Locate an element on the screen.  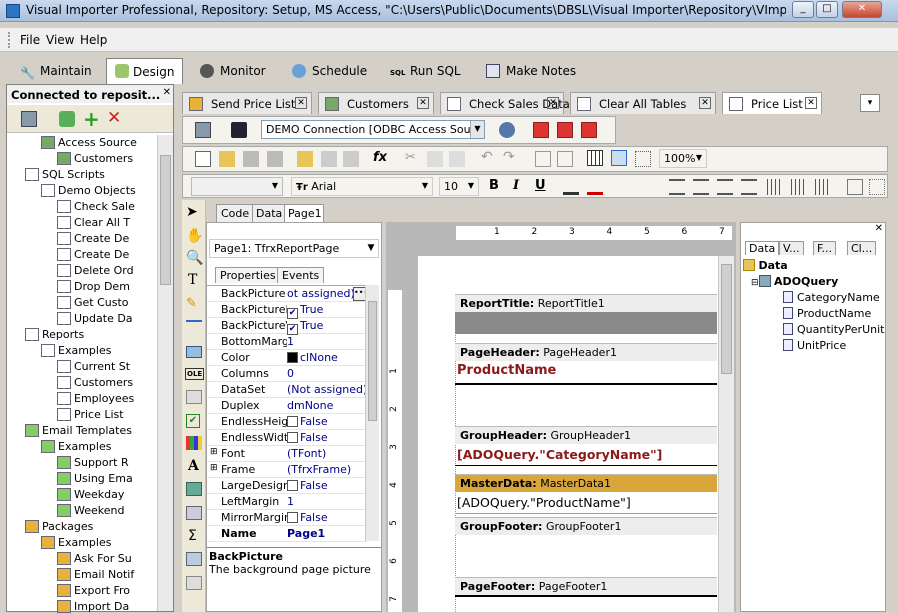
add-icon: + is located at coordinates (91, 119).